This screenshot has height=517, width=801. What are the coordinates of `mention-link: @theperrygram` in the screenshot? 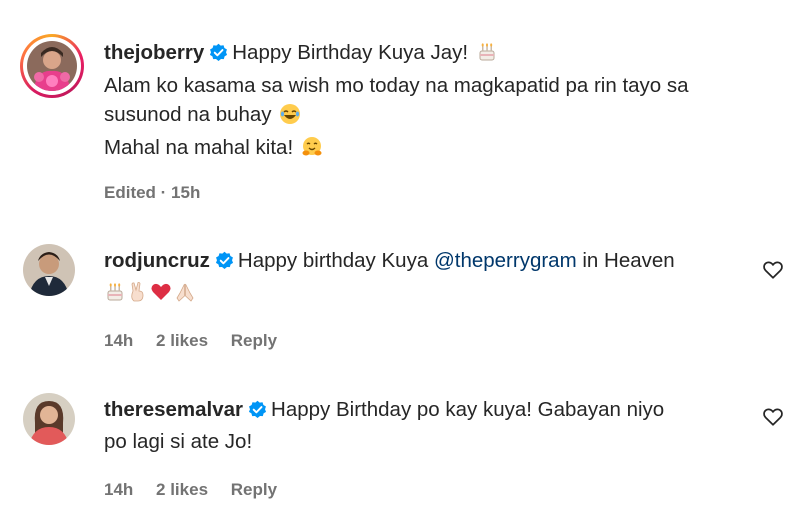 It's located at (505, 260).